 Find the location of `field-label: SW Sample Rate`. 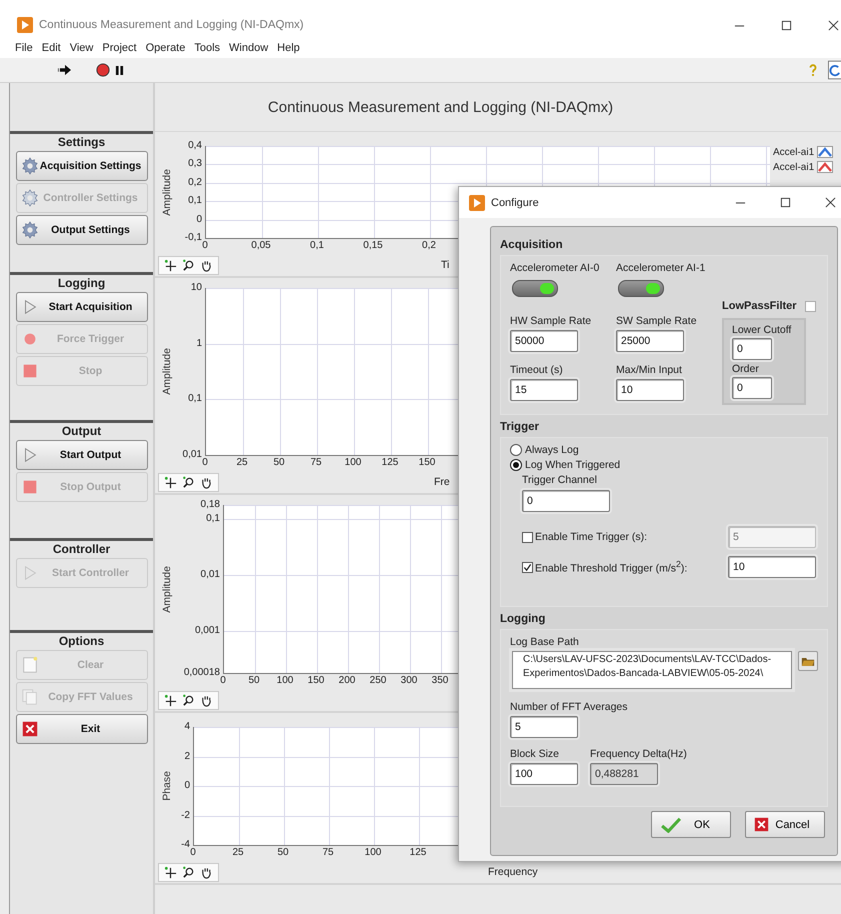

field-label: SW Sample Rate is located at coordinates (657, 321).